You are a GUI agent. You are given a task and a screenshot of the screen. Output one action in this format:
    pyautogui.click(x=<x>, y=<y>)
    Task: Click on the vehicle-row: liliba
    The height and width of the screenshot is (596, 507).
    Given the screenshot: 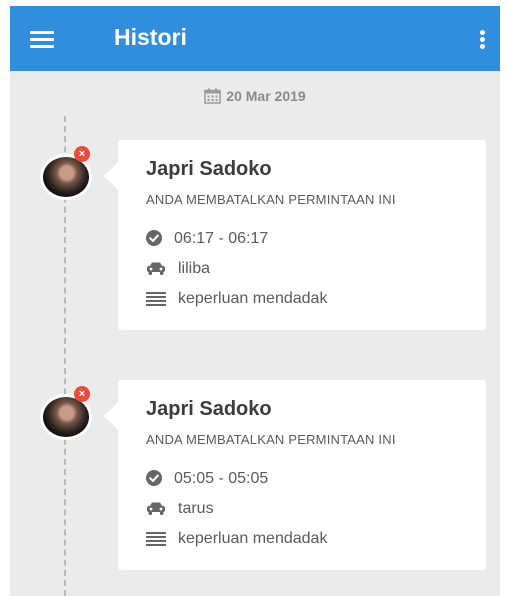 What is the action you would take?
    pyautogui.click(x=178, y=269)
    